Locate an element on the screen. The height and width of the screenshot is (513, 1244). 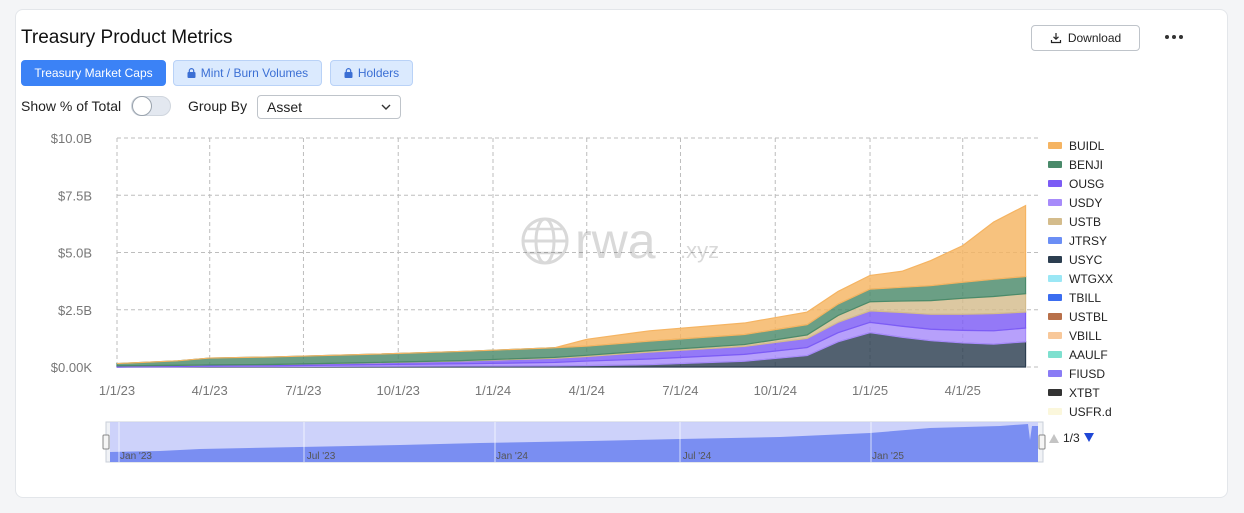
navigator-label: Jan '24 is located at coordinates (512, 456).